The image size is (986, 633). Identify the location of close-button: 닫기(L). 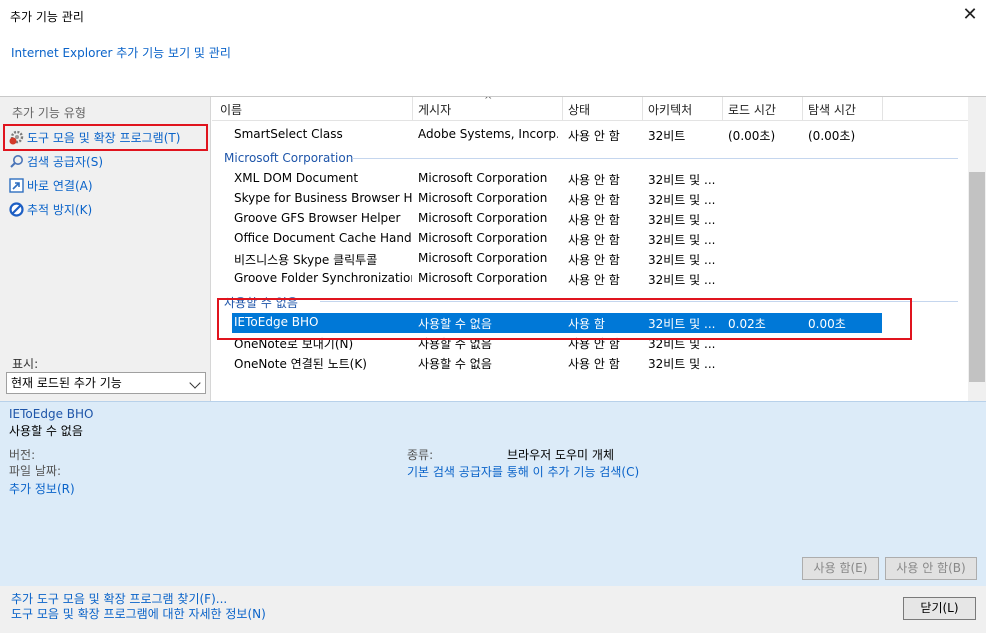
(939, 608).